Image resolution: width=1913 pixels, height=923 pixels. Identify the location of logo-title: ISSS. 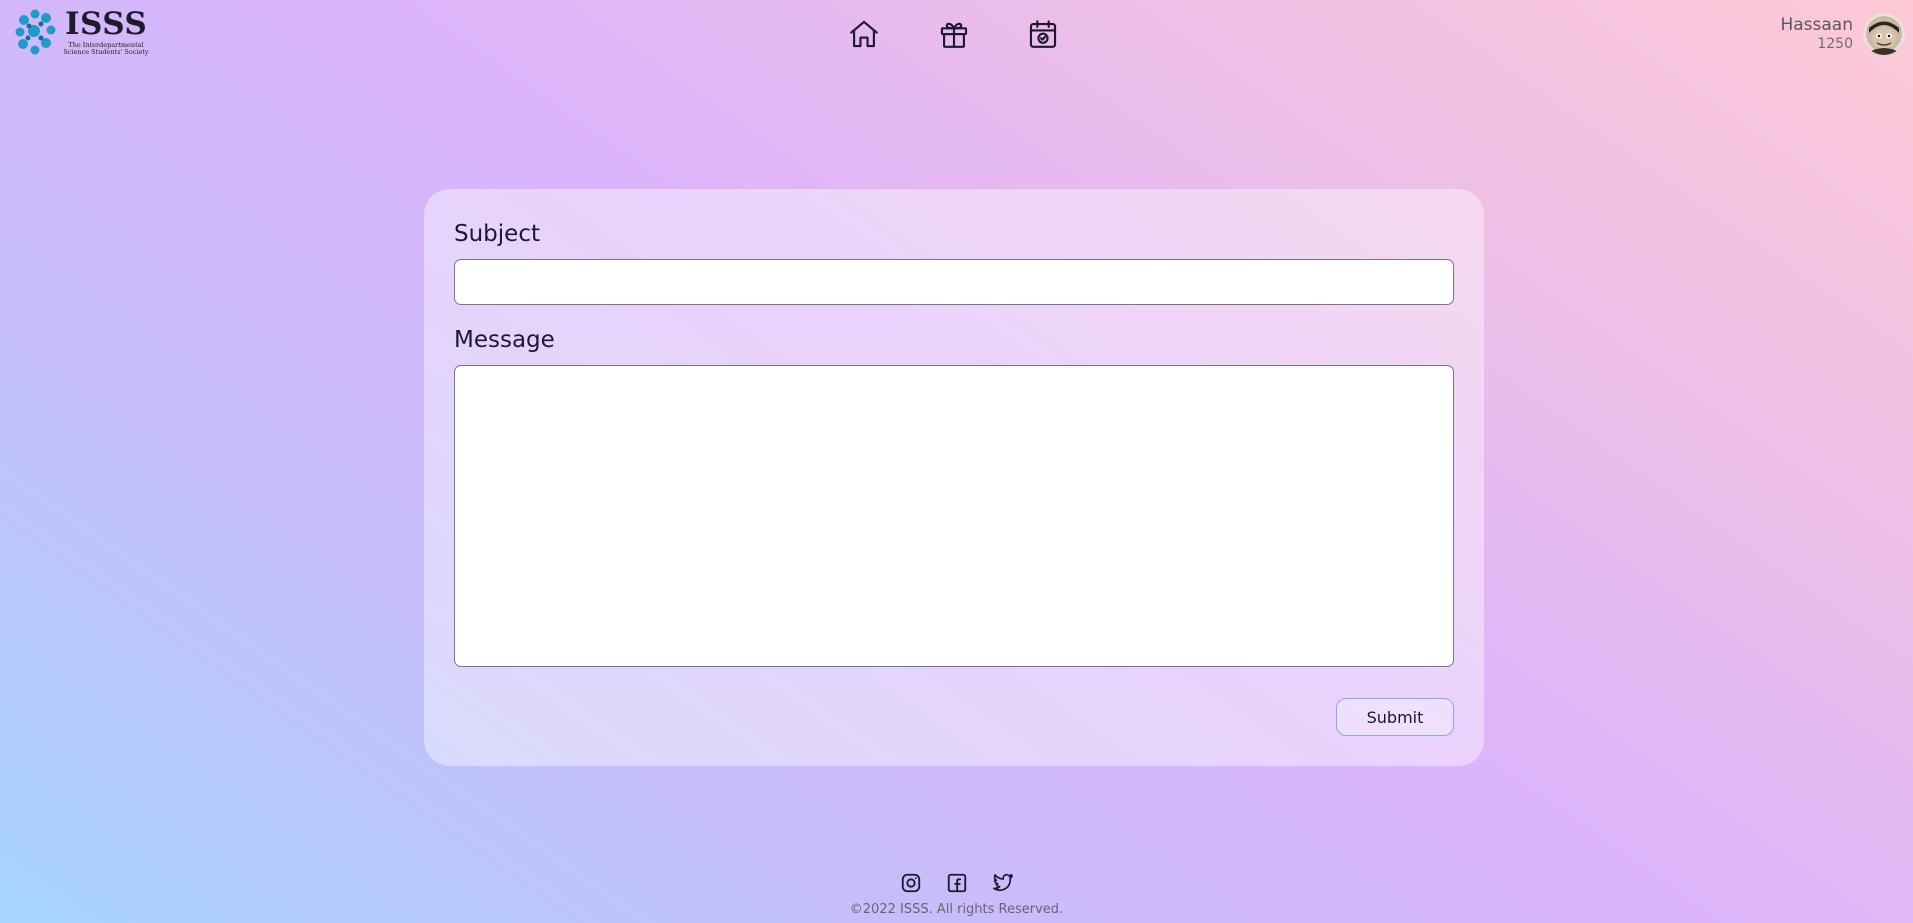
(106, 24).